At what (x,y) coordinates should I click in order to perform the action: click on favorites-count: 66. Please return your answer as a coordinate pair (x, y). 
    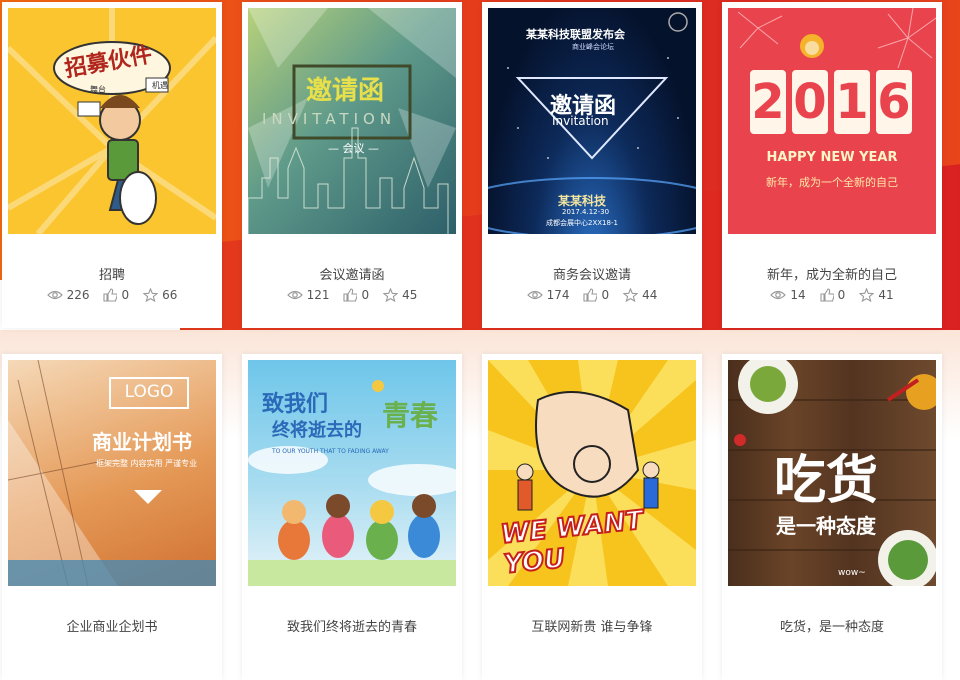
    Looking at the image, I should click on (170, 295).